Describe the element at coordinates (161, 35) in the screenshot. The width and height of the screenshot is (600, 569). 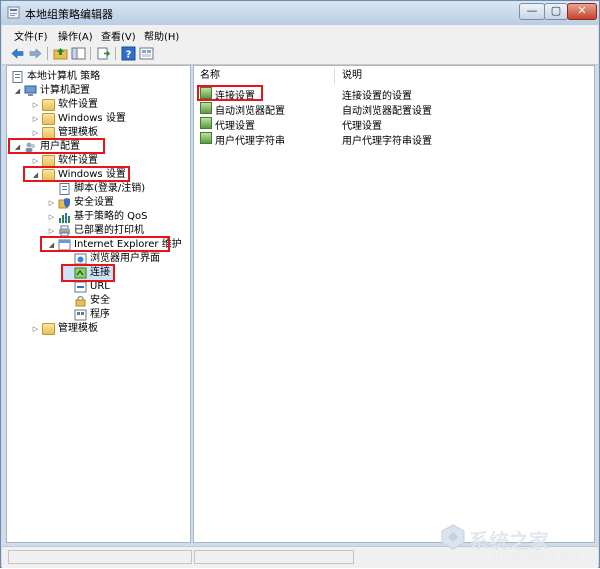
I see `menu-help: 帮助(H)` at that location.